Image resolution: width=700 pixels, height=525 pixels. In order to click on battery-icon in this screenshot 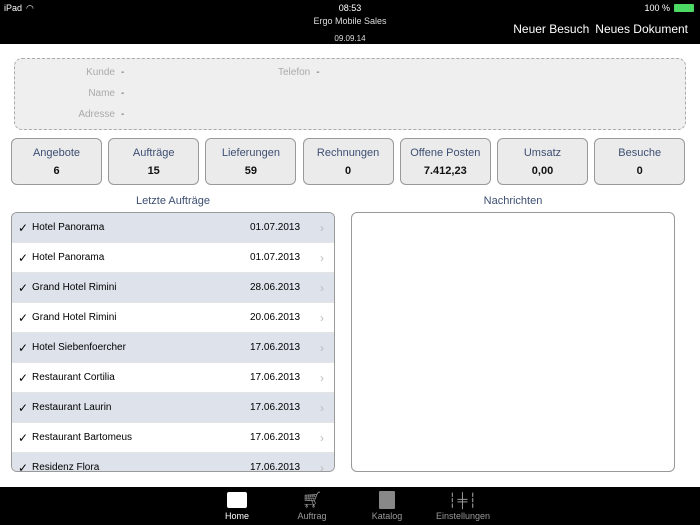, I will do `click(684, 8)`.